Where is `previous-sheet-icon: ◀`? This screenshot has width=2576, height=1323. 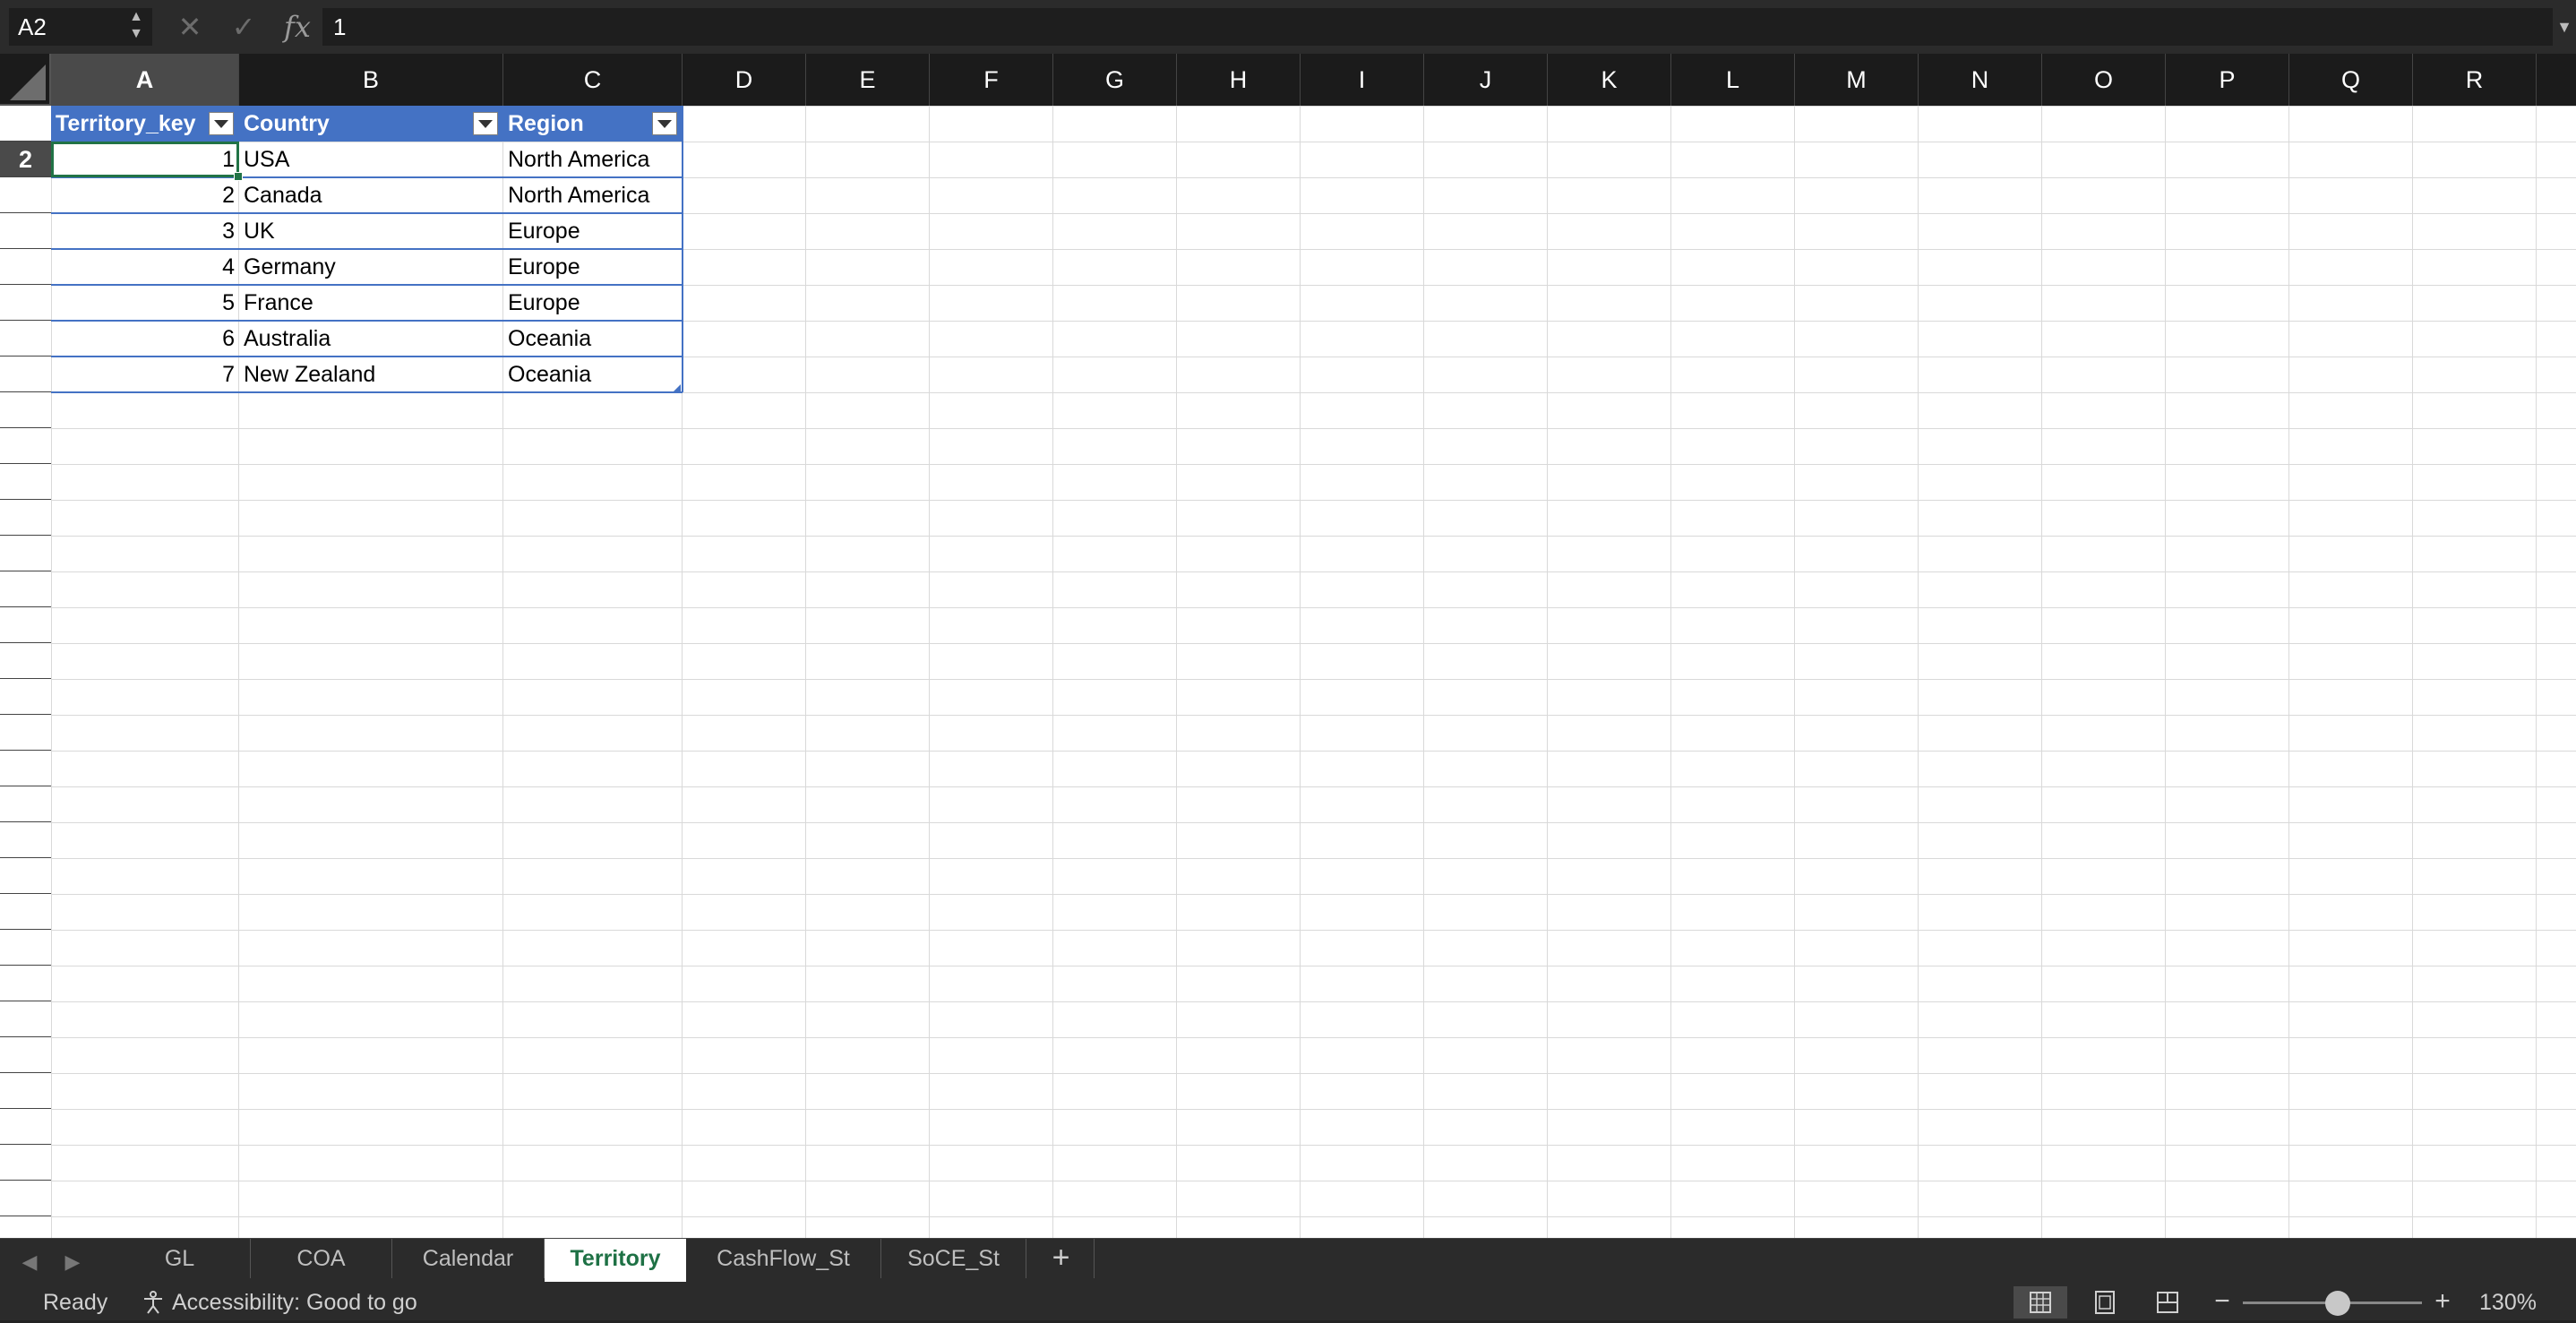
previous-sheet-icon: ◀ is located at coordinates (29, 1262).